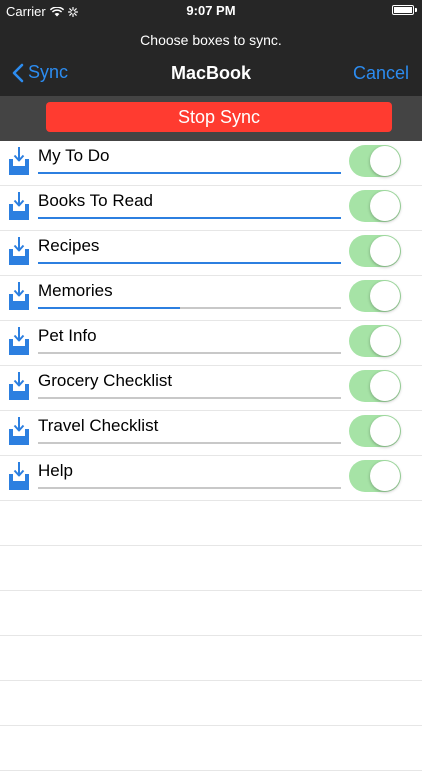  I want to click on sync-prompt: Choose boxes to sync., so click(211, 40).